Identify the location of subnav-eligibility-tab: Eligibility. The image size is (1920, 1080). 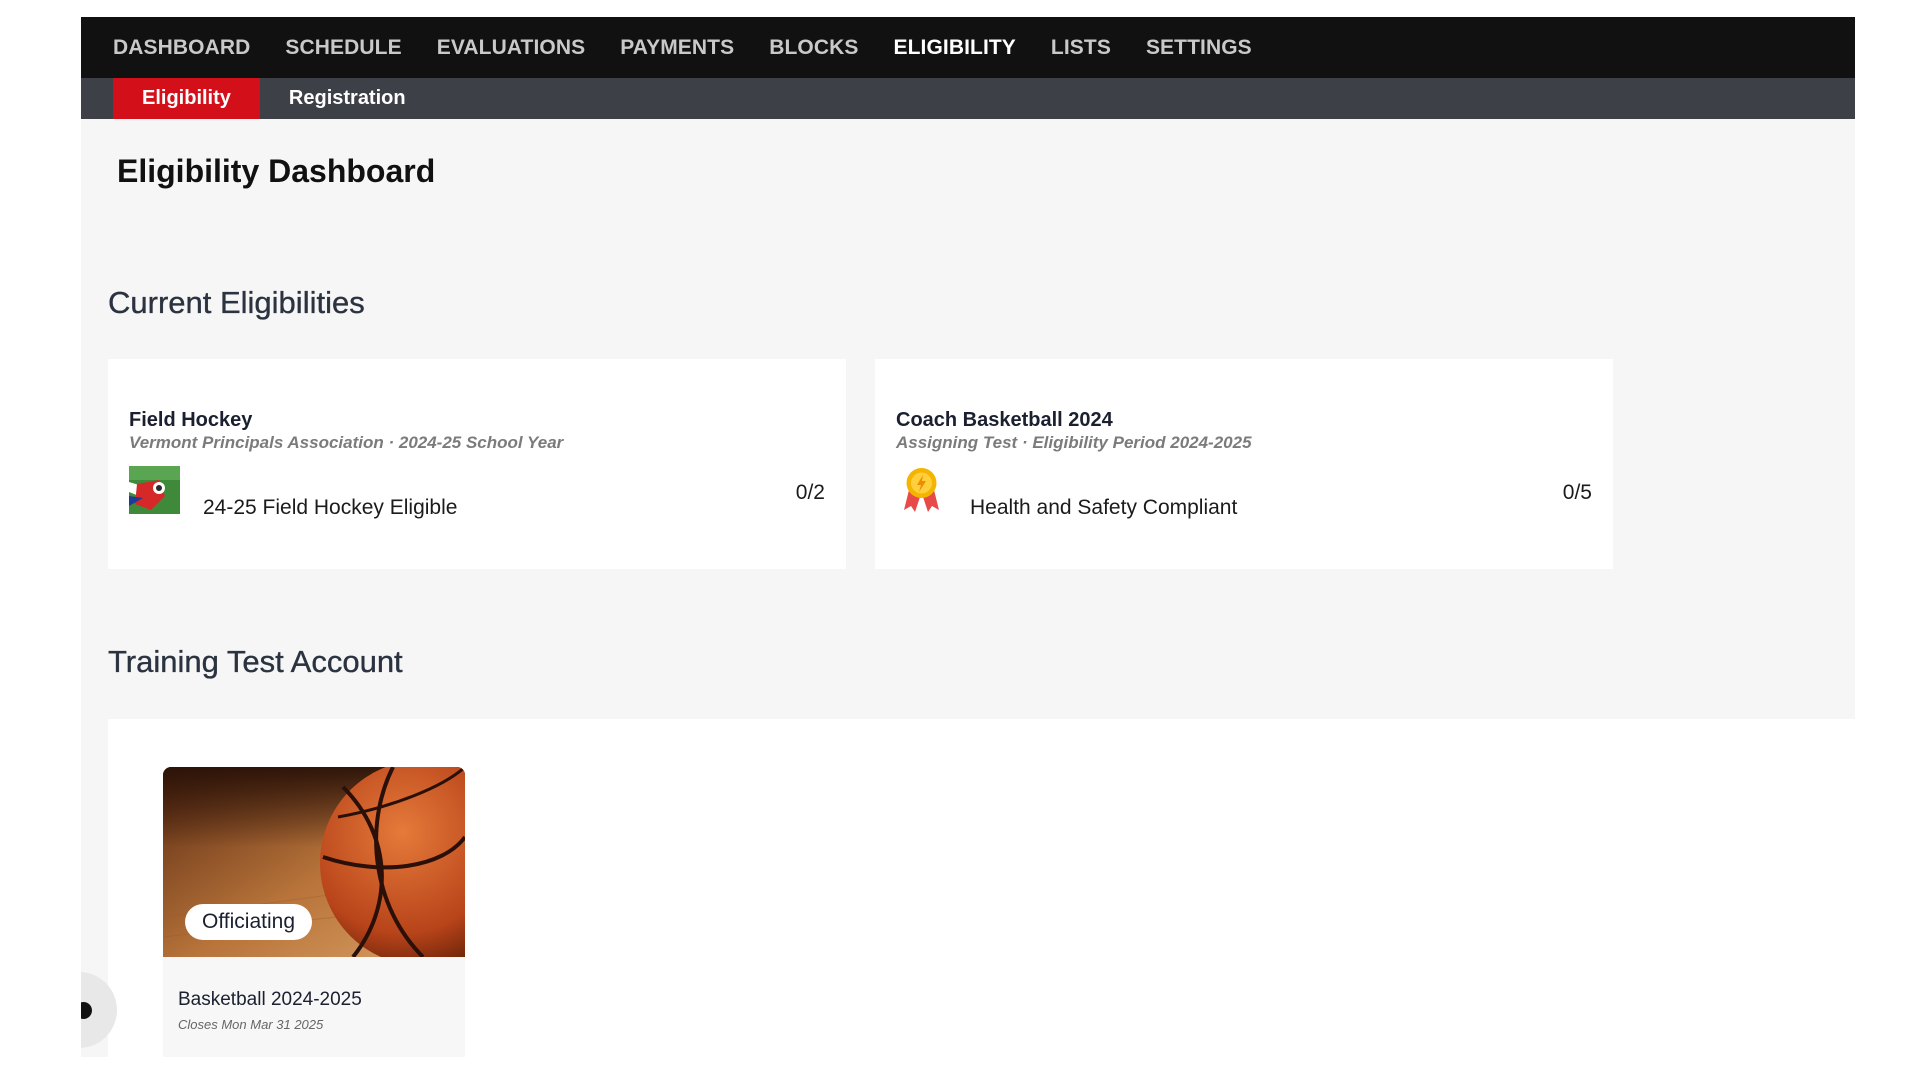
(186, 98).